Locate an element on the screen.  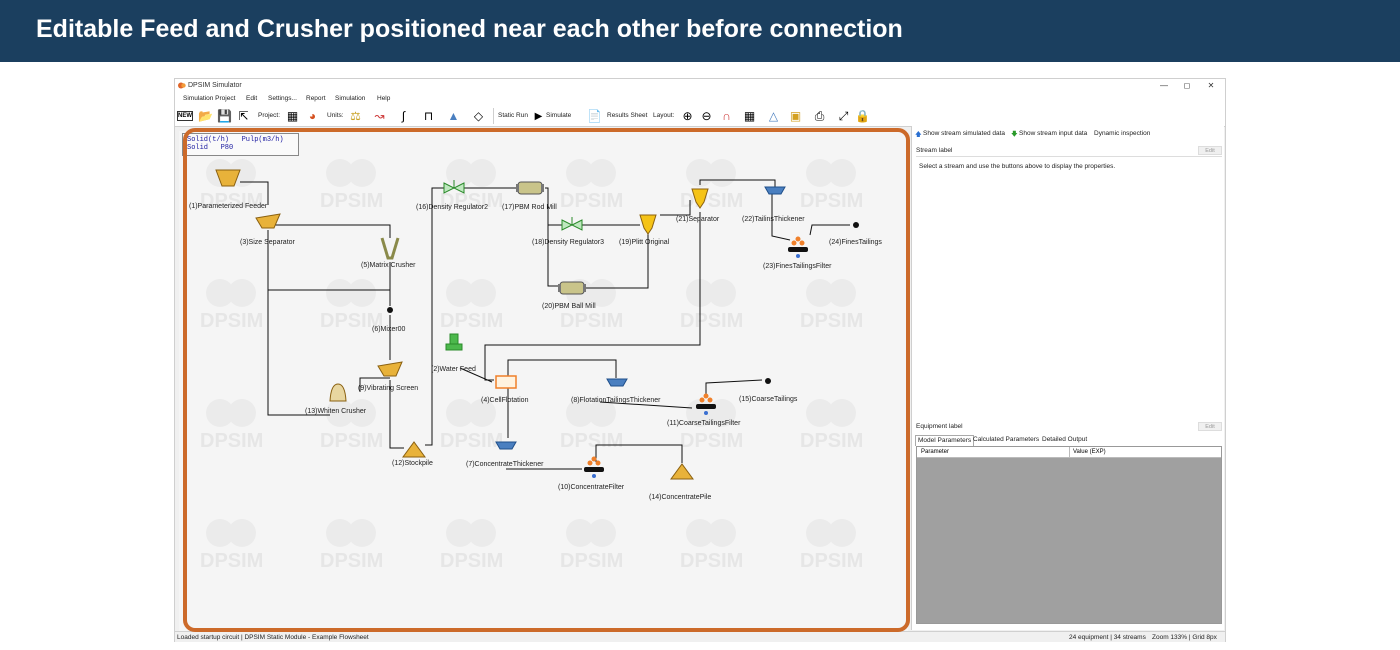
results-sheet-icon: 📄 is located at coordinates (594, 116).